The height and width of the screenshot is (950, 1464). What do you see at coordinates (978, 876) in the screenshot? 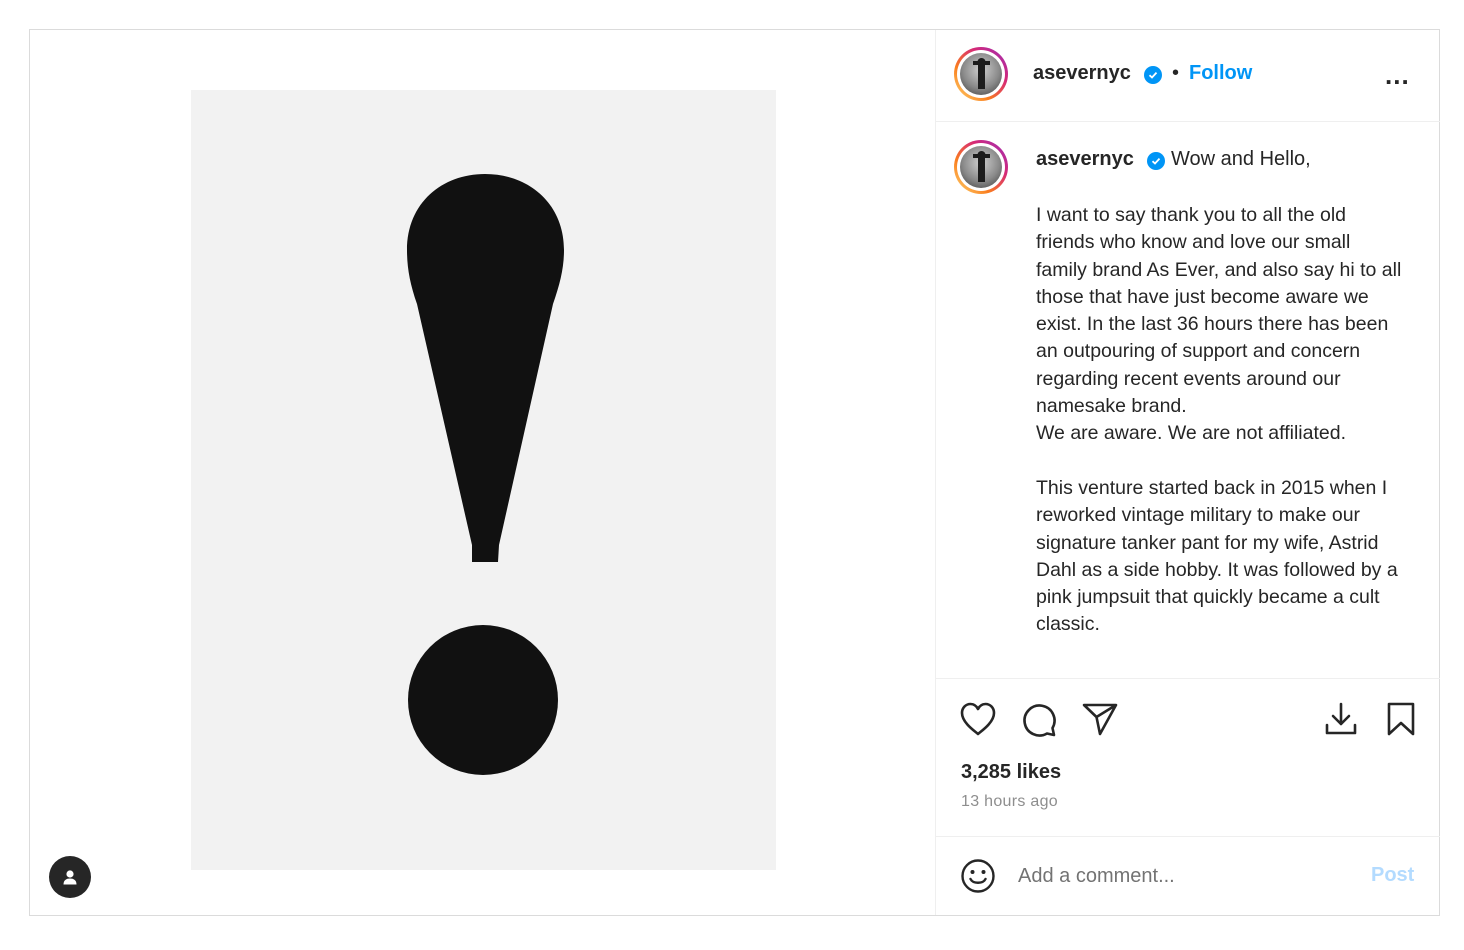
I see `emoji-icon` at bounding box center [978, 876].